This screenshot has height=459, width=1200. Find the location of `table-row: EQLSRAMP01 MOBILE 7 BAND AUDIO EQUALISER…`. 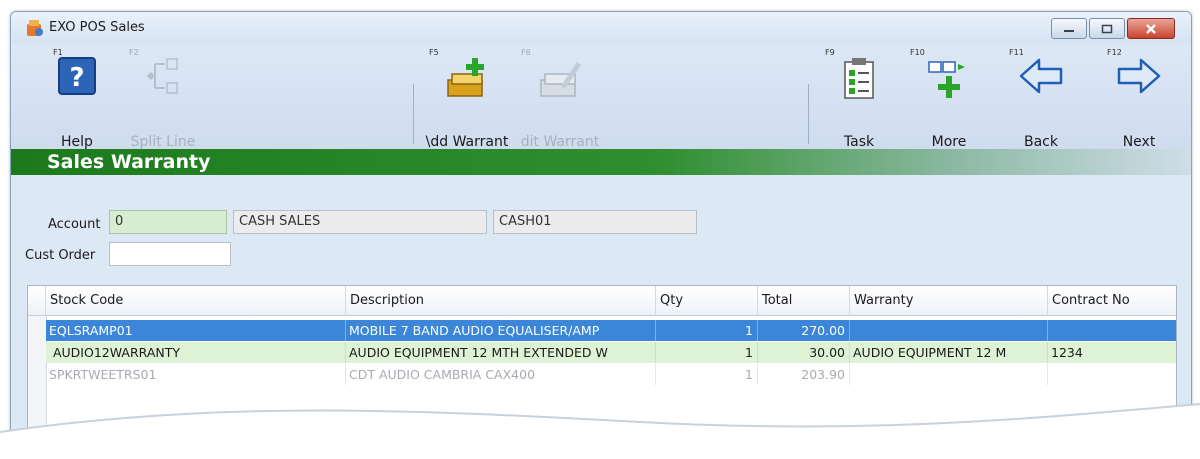

table-row: EQLSRAMP01 MOBILE 7 BAND AUDIO EQUALISER… is located at coordinates (611, 330).